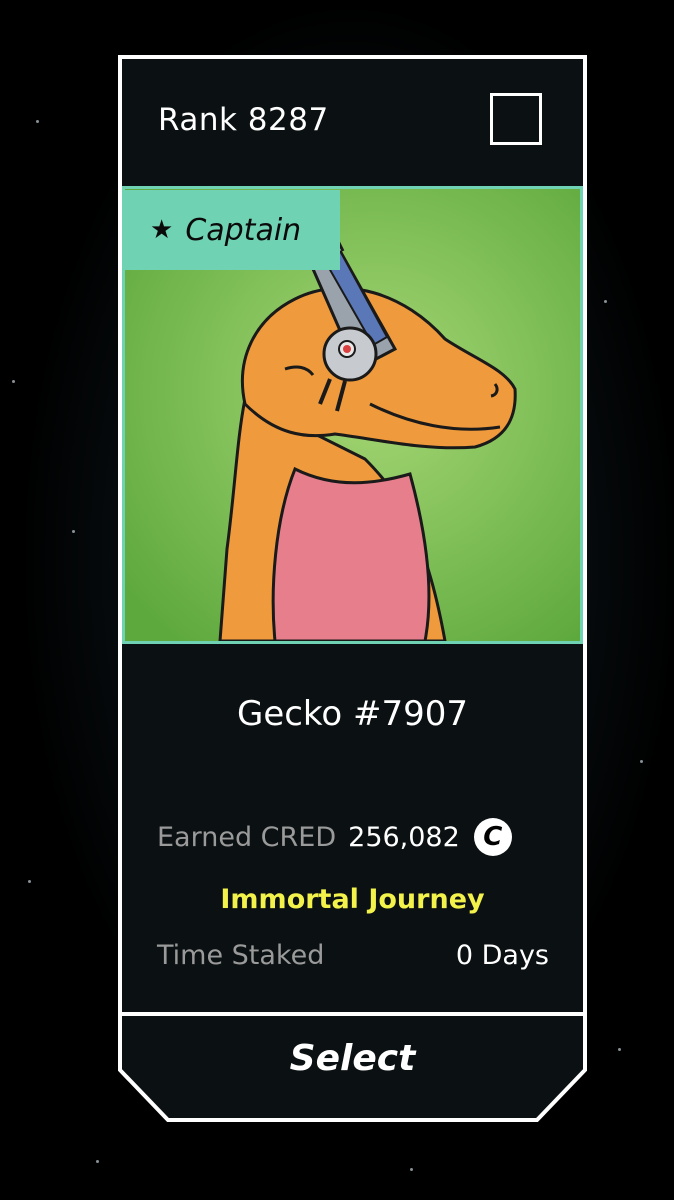 Image resolution: width=674 pixels, height=1200 pixels. I want to click on select-button, so click(353, 1067).